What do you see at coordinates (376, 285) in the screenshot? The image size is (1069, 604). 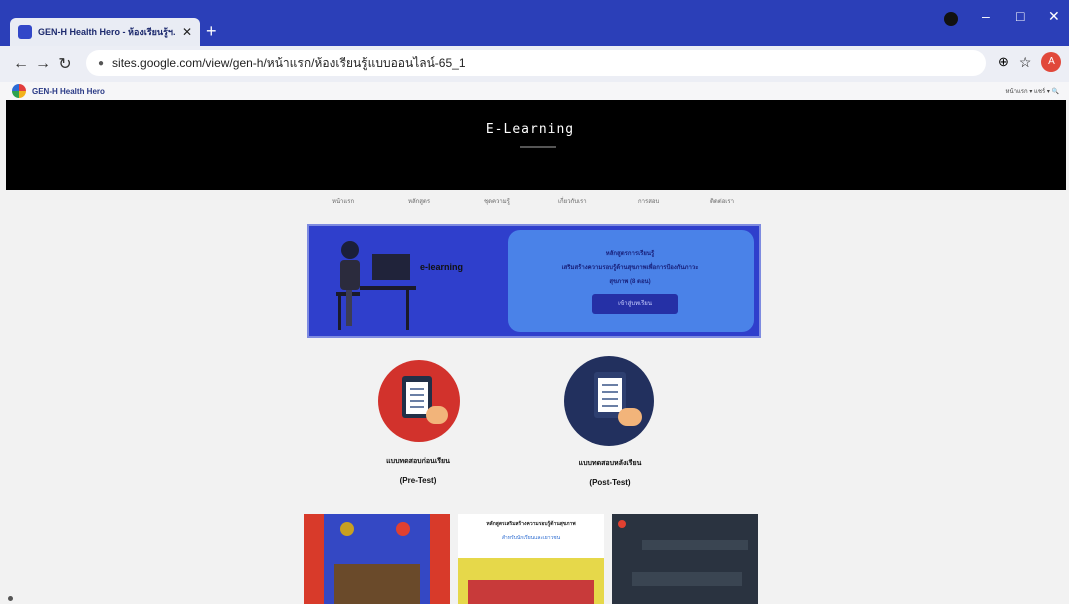 I see `learner-illustration-icon` at bounding box center [376, 285].